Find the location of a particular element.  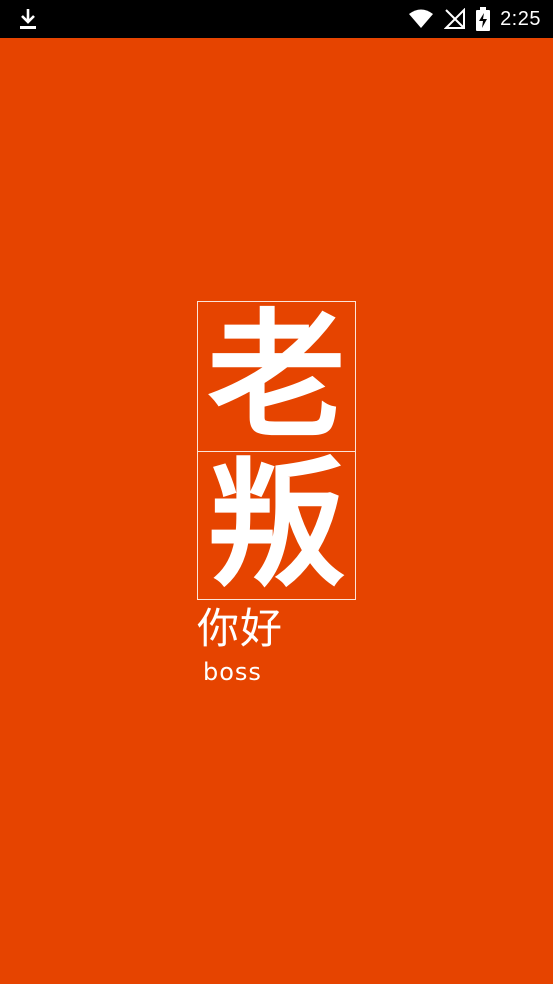

tagline-english: boss is located at coordinates (232, 672).